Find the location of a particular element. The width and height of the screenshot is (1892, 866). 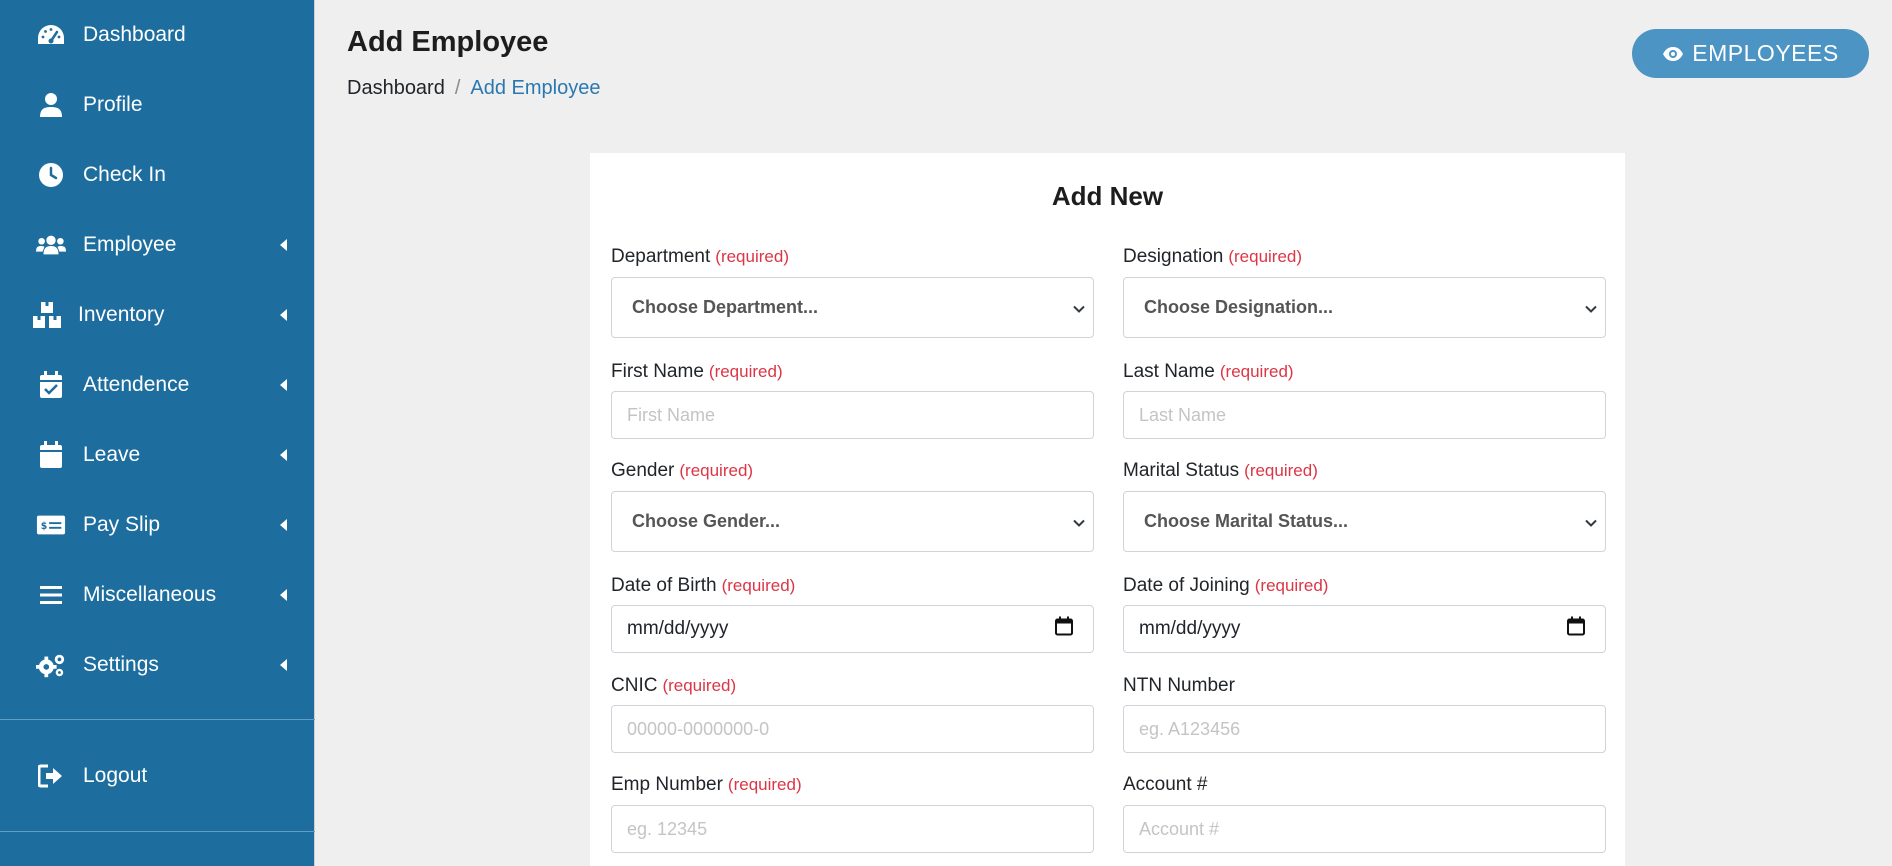

bars-icon is located at coordinates (51, 595).